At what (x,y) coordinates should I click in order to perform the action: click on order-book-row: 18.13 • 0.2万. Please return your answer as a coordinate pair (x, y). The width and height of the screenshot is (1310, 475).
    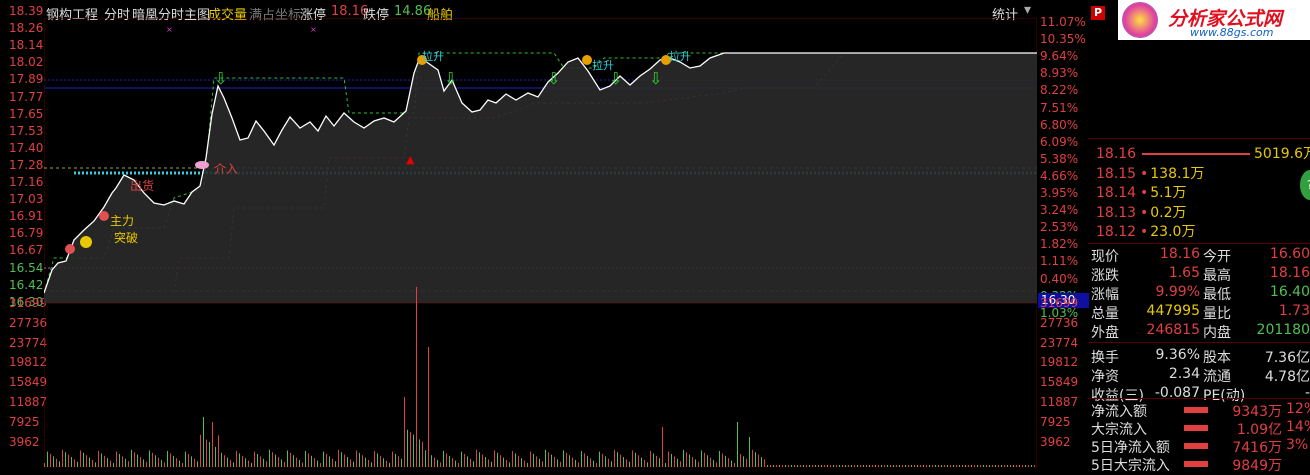
    Looking at the image, I should click on (1141, 212).